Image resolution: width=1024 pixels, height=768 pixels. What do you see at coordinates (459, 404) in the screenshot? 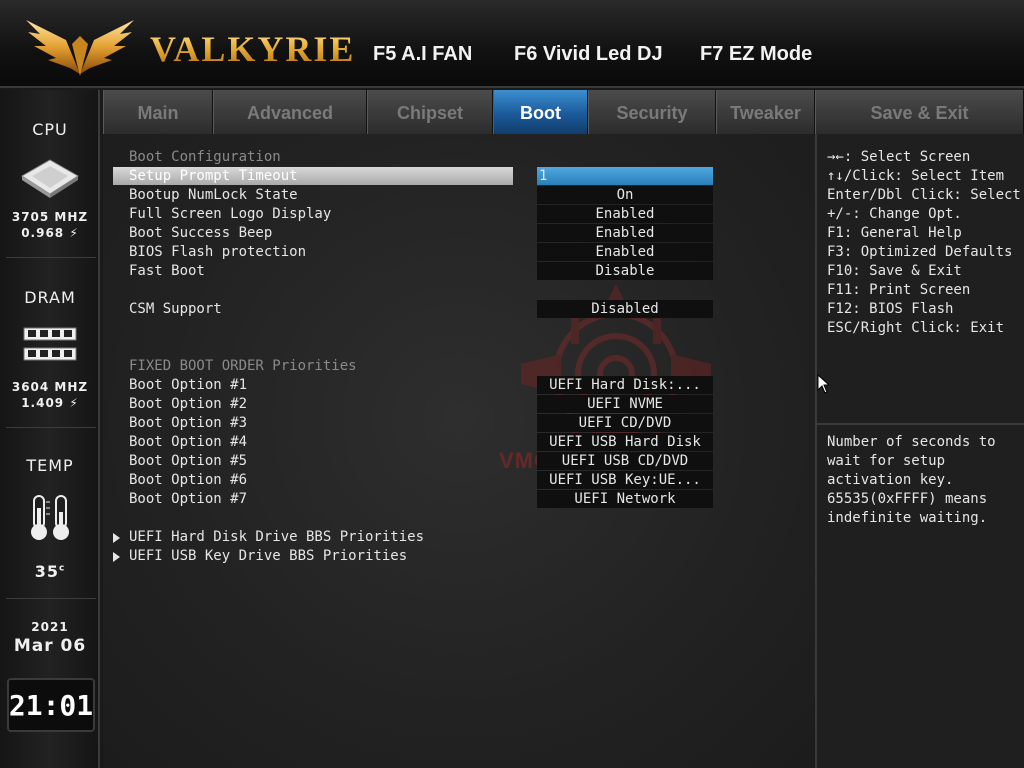
I see `boot-option-row: Boot Option #2 UEFI NVME` at bounding box center [459, 404].